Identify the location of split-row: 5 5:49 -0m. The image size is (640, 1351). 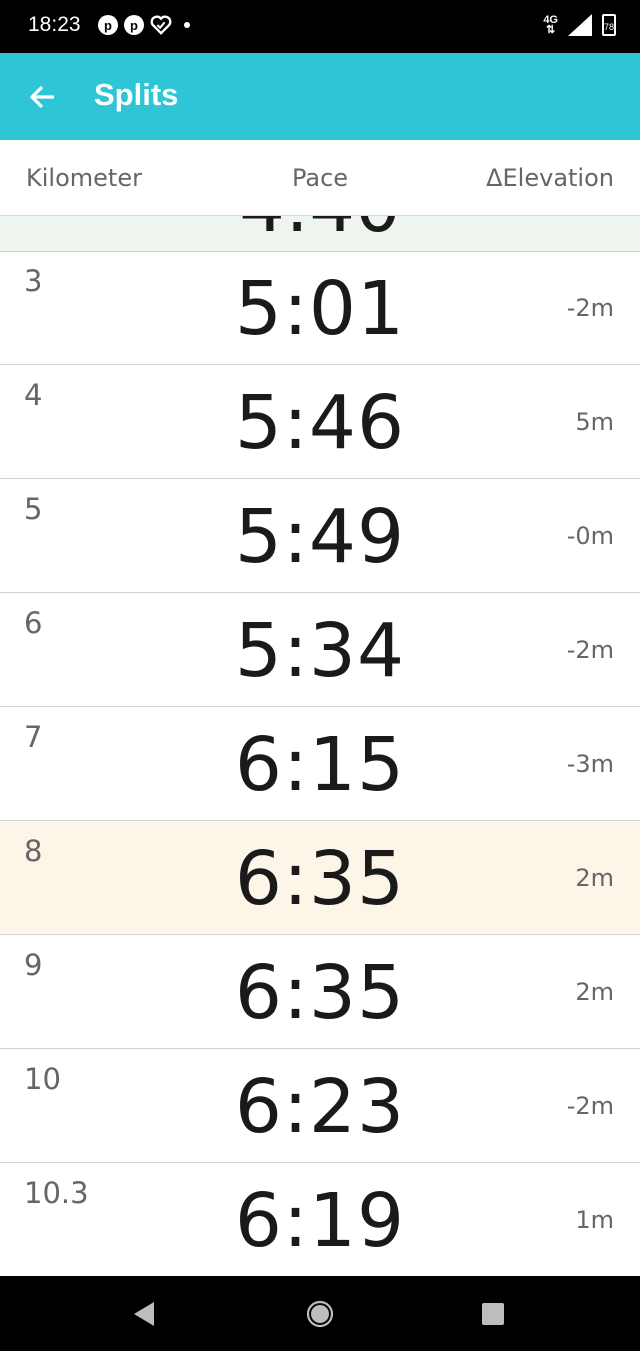
(320, 536).